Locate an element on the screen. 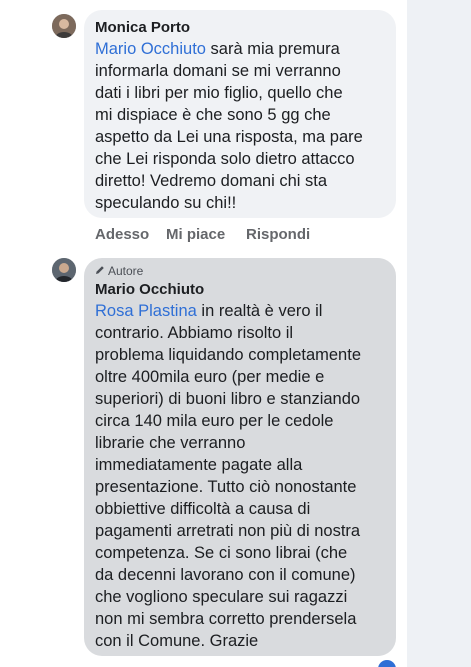 This screenshot has height=667, width=471. reply-button: Rispondi is located at coordinates (278, 234).